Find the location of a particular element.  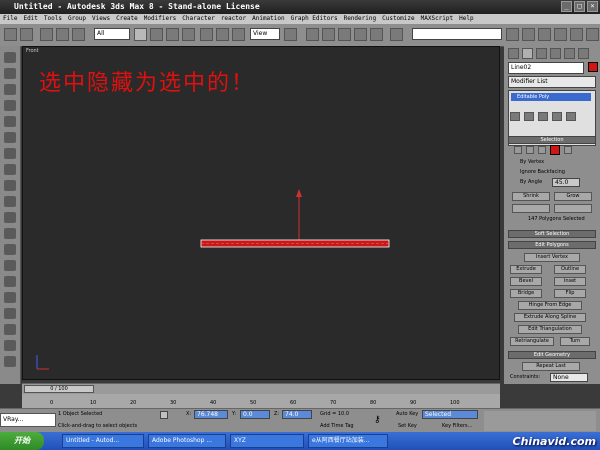

display-tab-icon is located at coordinates (569, 53).